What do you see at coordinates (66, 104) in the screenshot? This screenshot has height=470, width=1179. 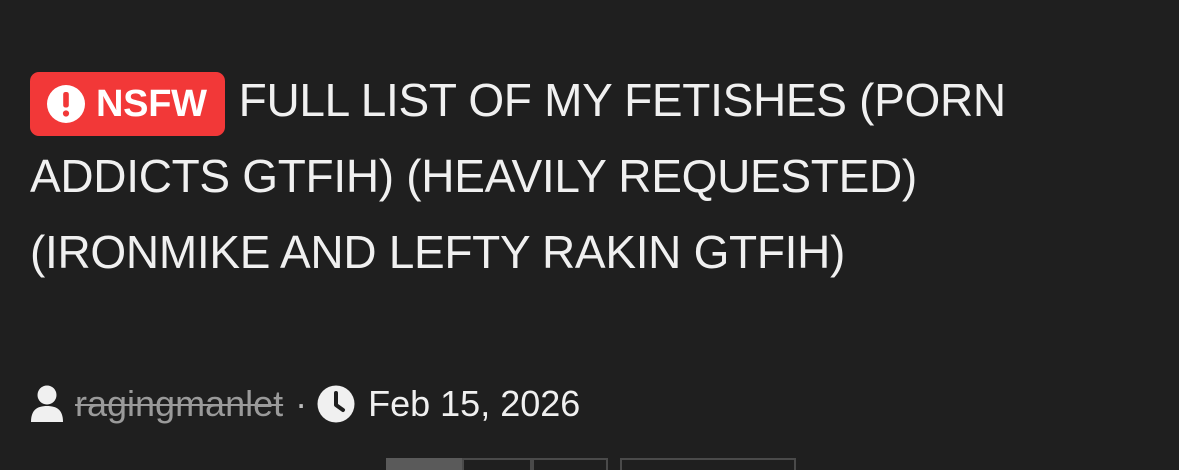 I see `exclamation-circle-icon` at bounding box center [66, 104].